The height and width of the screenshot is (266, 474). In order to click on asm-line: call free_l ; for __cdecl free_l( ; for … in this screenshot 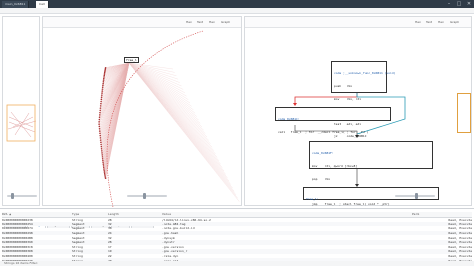, I will do `click(323, 132)`.